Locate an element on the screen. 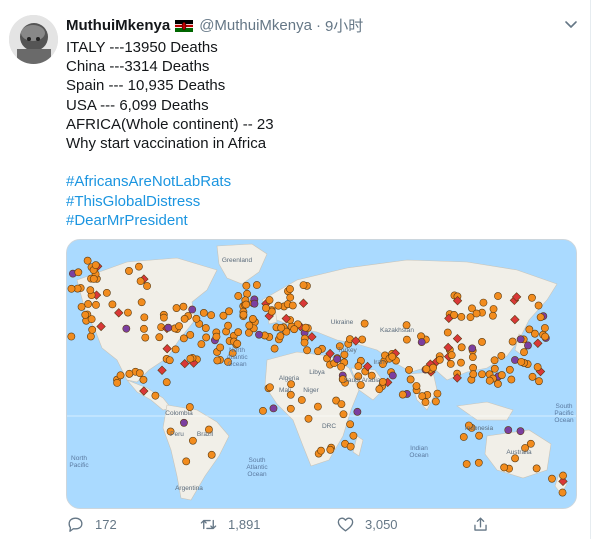 Image resolution: width=603 pixels, height=539 pixels. map-label-greenland: Greenland is located at coordinates (237, 260).